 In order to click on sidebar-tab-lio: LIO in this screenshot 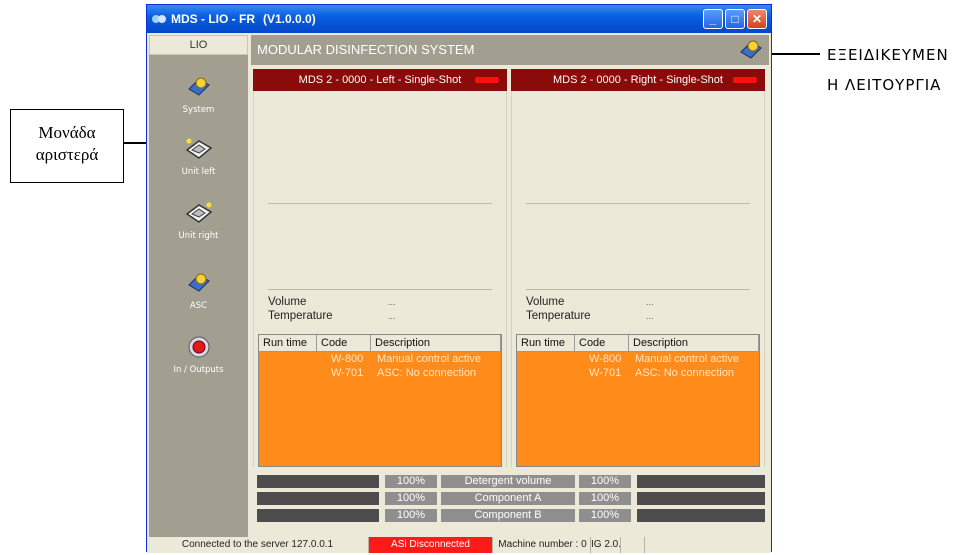, I will do `click(198, 45)`.